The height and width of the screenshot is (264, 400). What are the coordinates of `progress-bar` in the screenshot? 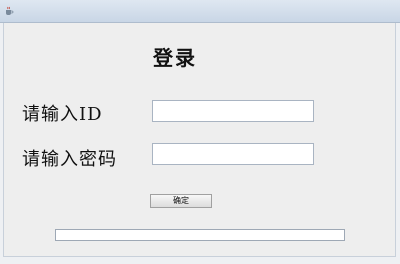 It's located at (200, 235).